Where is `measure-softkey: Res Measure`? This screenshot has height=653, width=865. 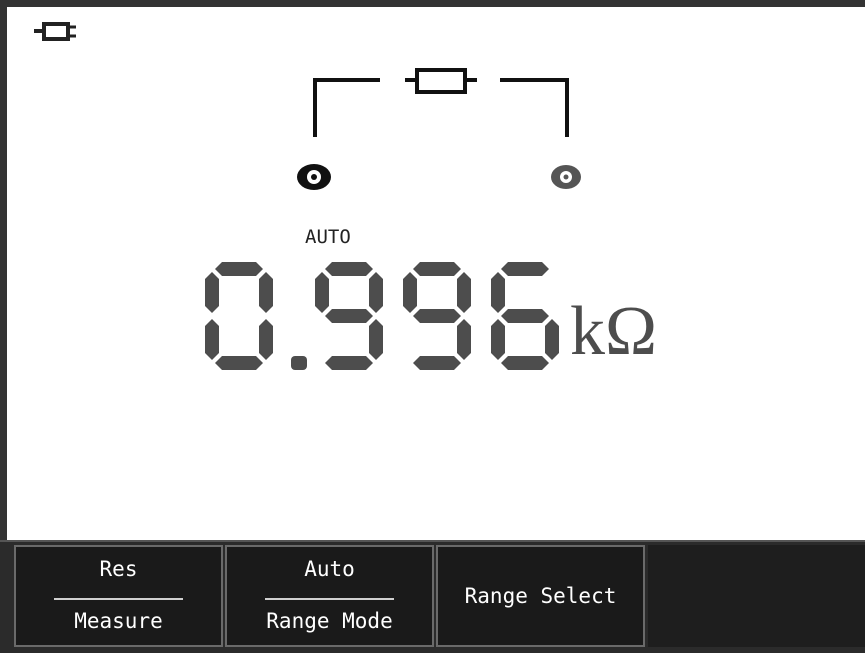
measure-softkey: Res Measure is located at coordinates (118, 596).